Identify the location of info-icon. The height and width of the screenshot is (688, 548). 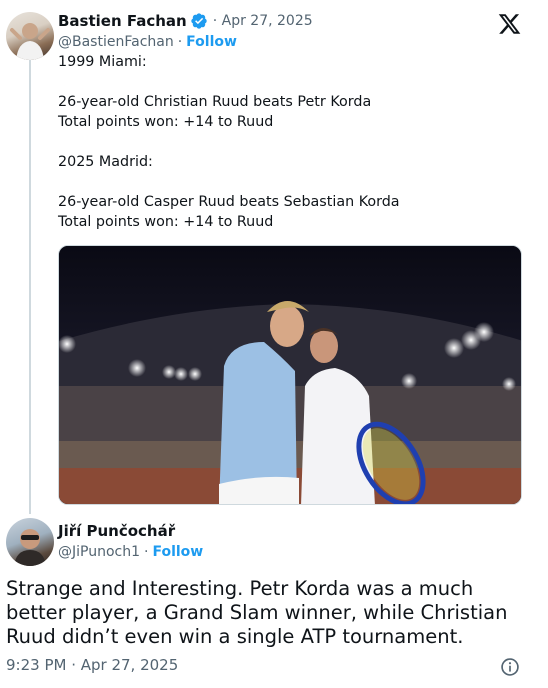
(510, 667).